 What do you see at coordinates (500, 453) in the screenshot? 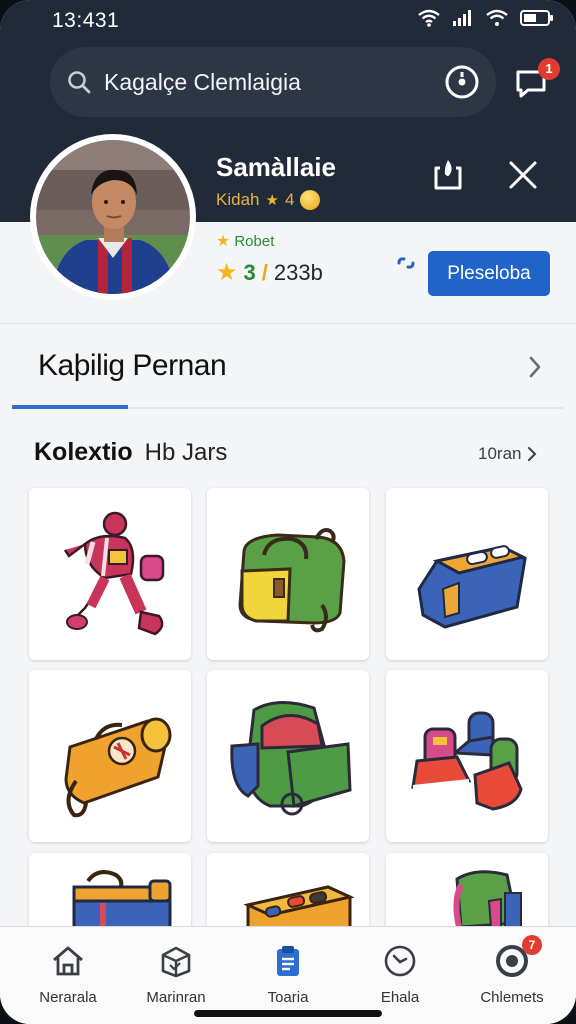
I see `see-all-label: 10ran` at bounding box center [500, 453].